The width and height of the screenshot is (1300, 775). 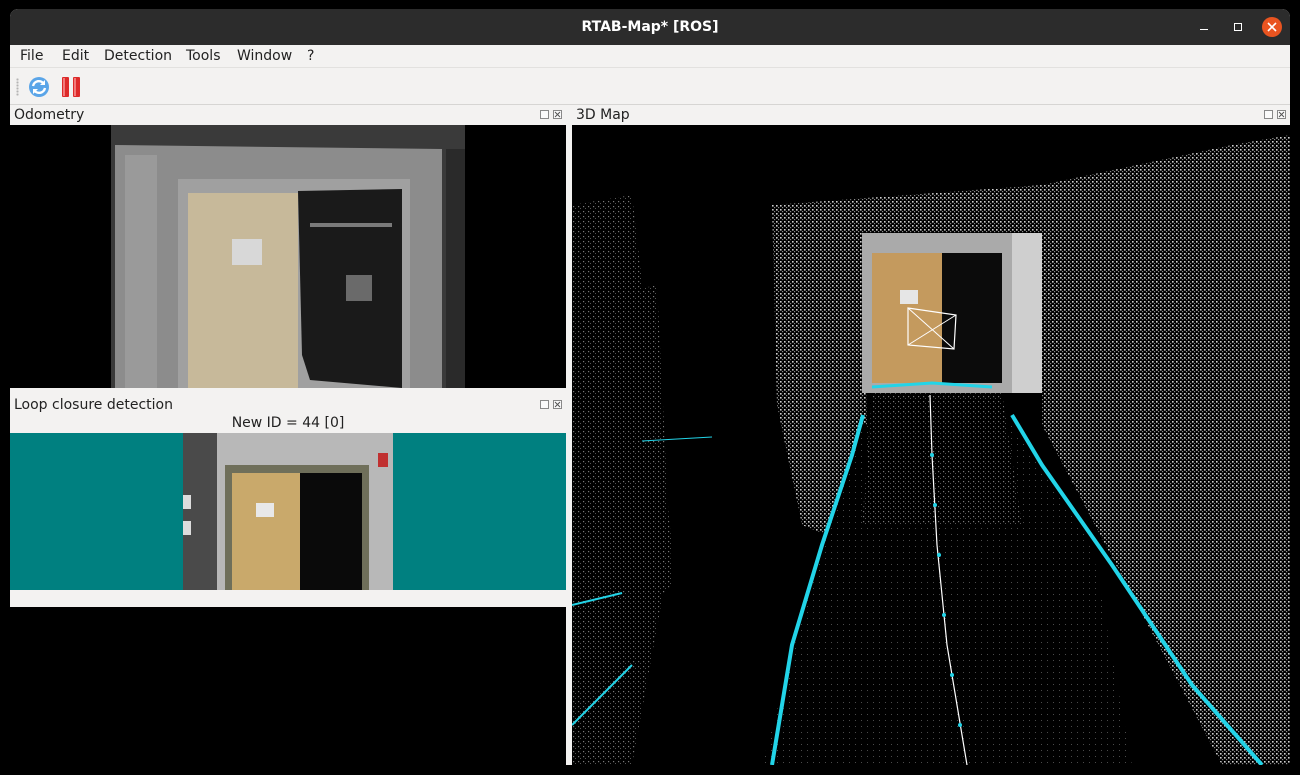 I want to click on close-icon, so click(x=1272, y=27).